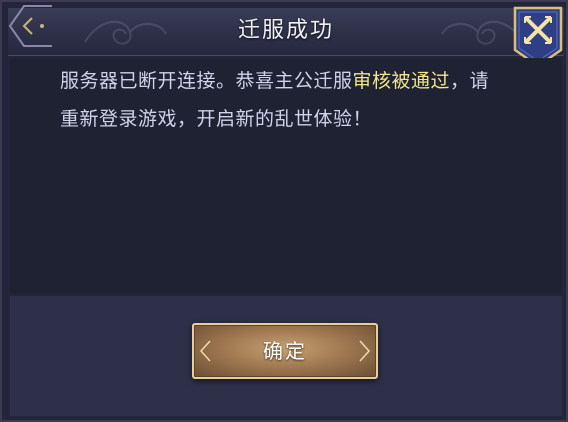  What do you see at coordinates (365, 351) in the screenshot?
I see `button-ornament-right` at bounding box center [365, 351].